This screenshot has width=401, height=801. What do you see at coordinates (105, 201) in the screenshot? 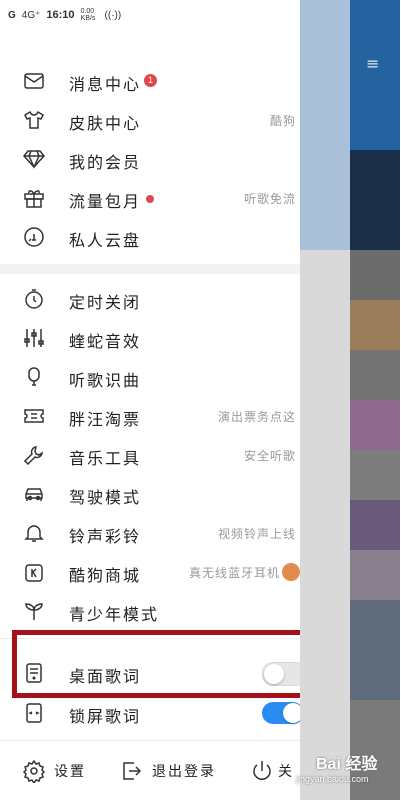
I see `menu-item-label: 流量包月` at bounding box center [105, 201].